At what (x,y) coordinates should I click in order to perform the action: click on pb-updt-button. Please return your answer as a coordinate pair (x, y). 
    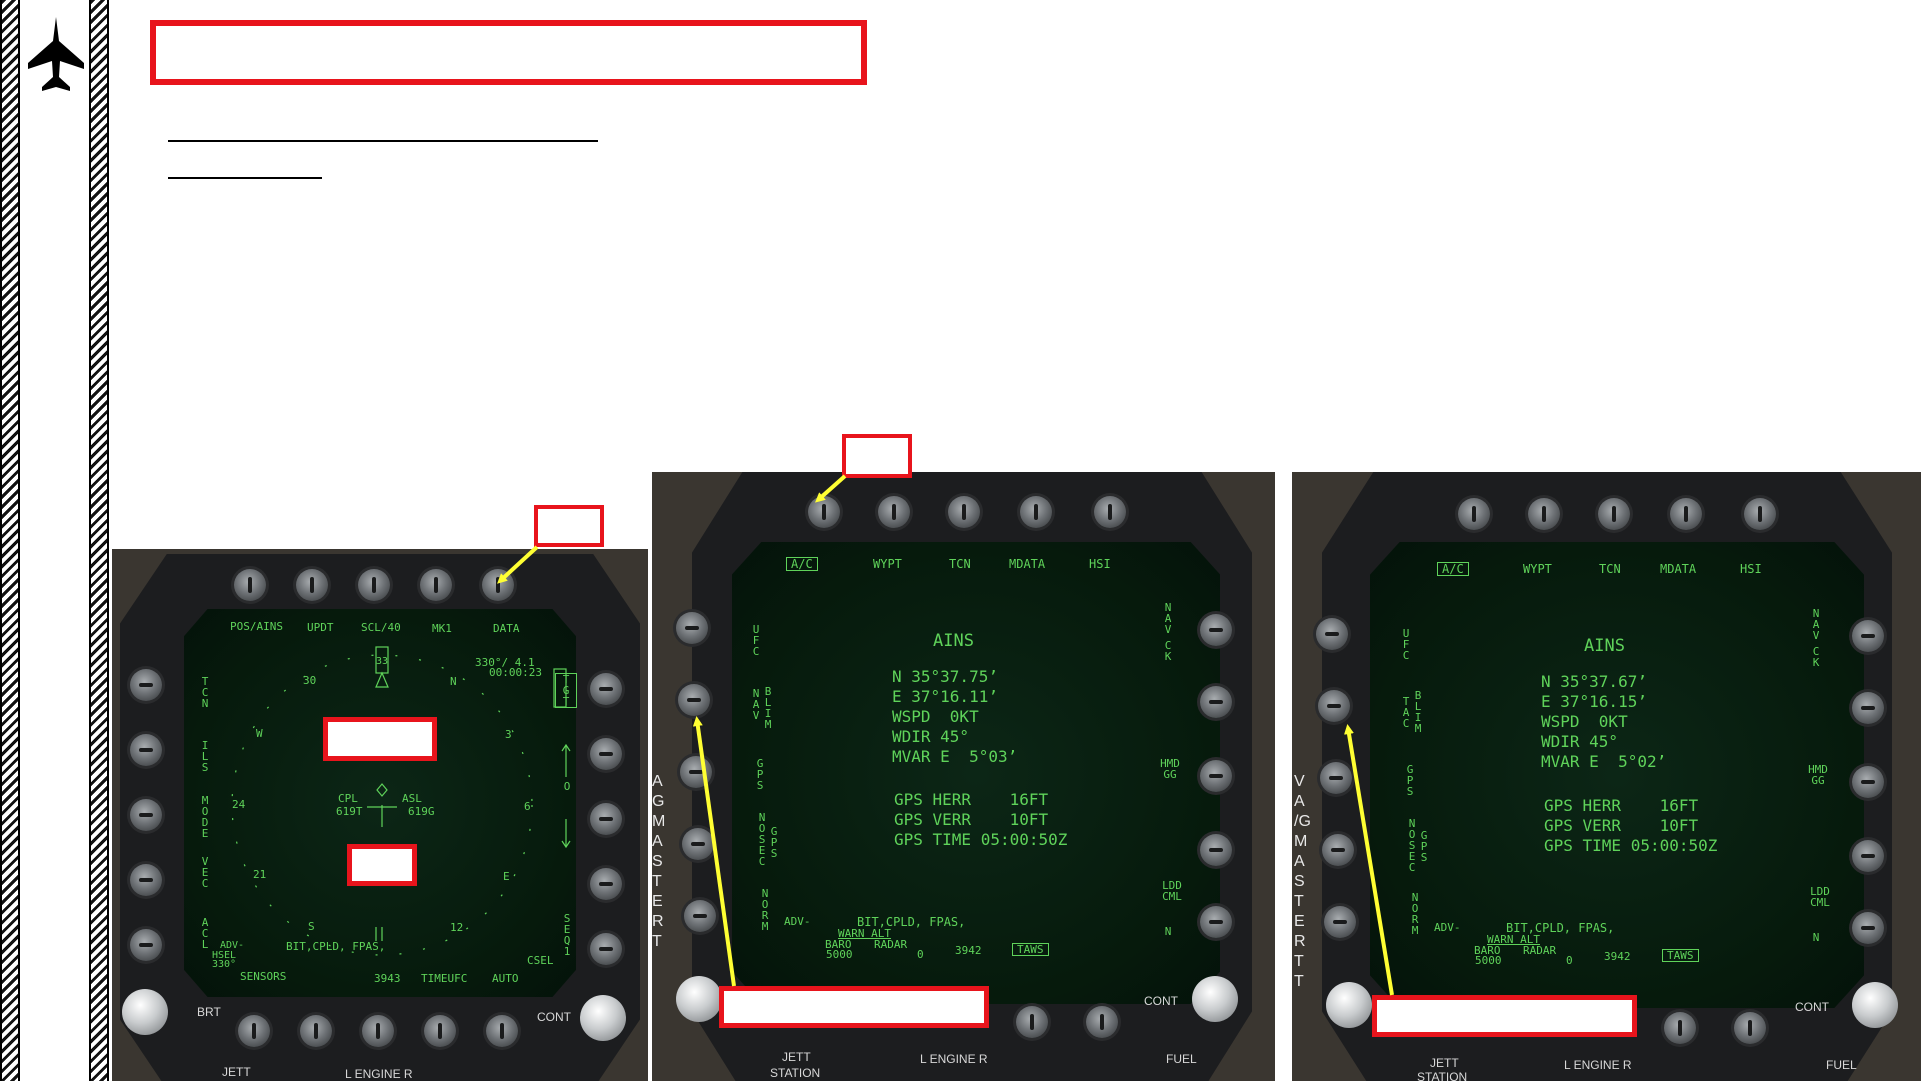
    Looking at the image, I should click on (312, 585).